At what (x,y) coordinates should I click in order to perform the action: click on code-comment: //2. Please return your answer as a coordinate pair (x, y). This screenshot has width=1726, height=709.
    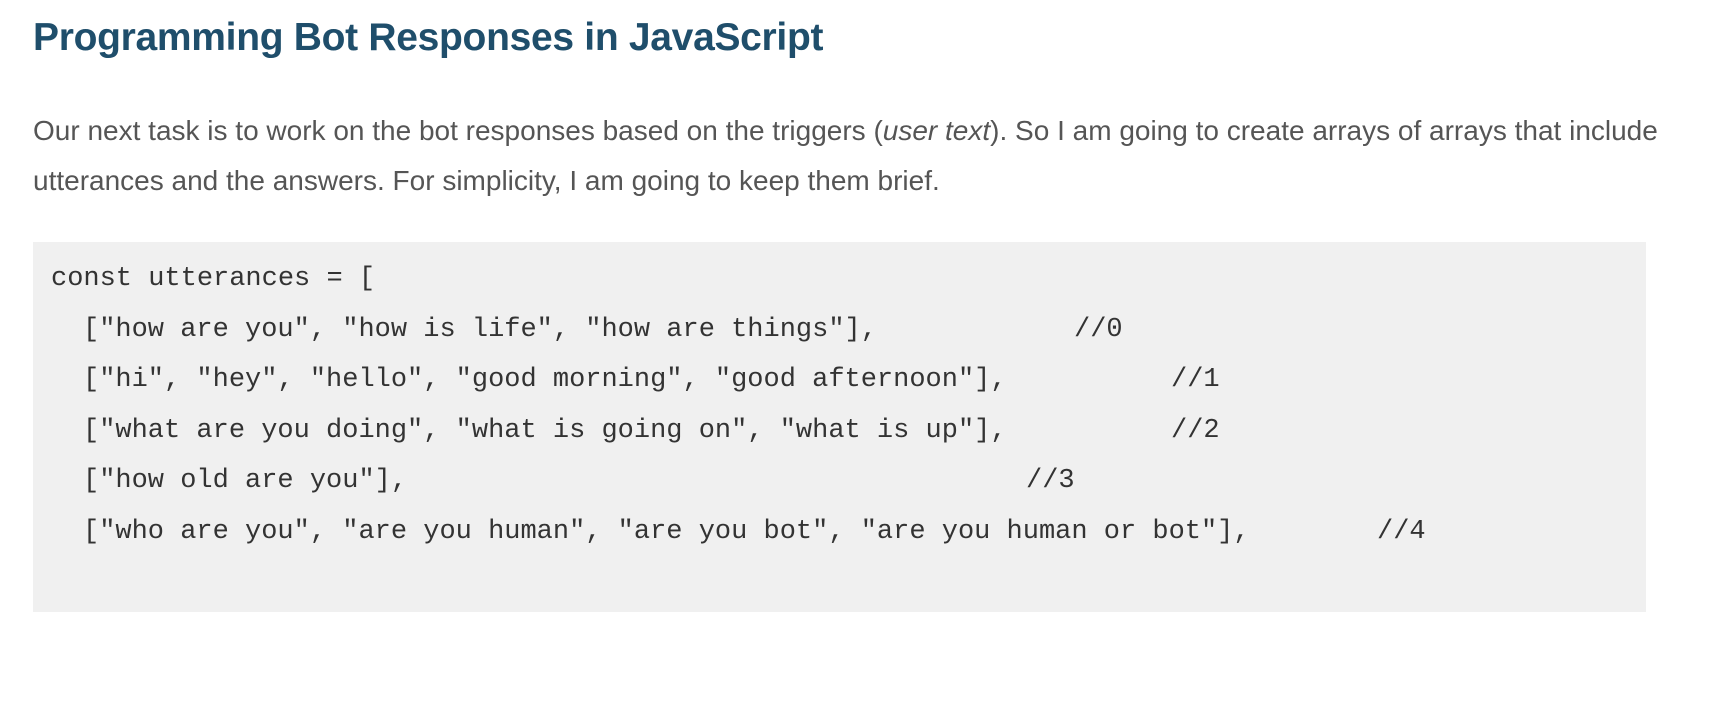
    Looking at the image, I should click on (1195, 430).